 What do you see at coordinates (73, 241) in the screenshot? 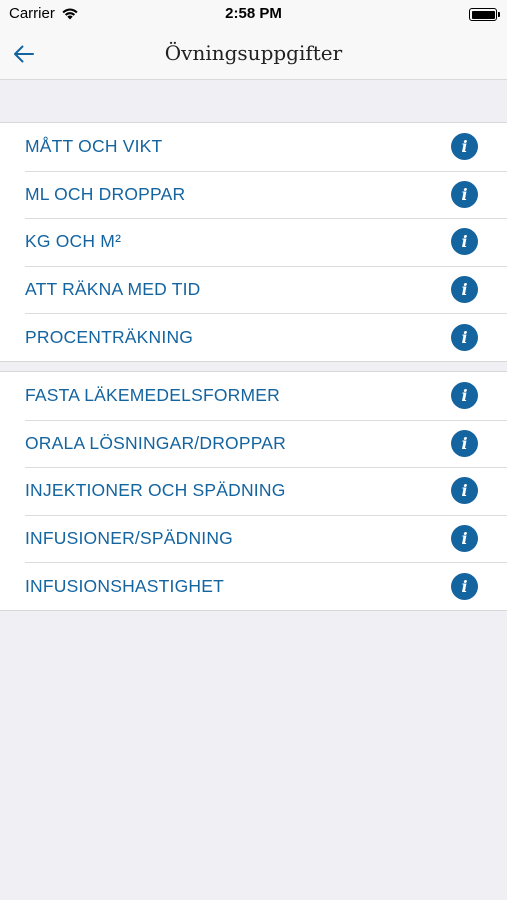
I see `list-item-label: KG OCH M²` at bounding box center [73, 241].